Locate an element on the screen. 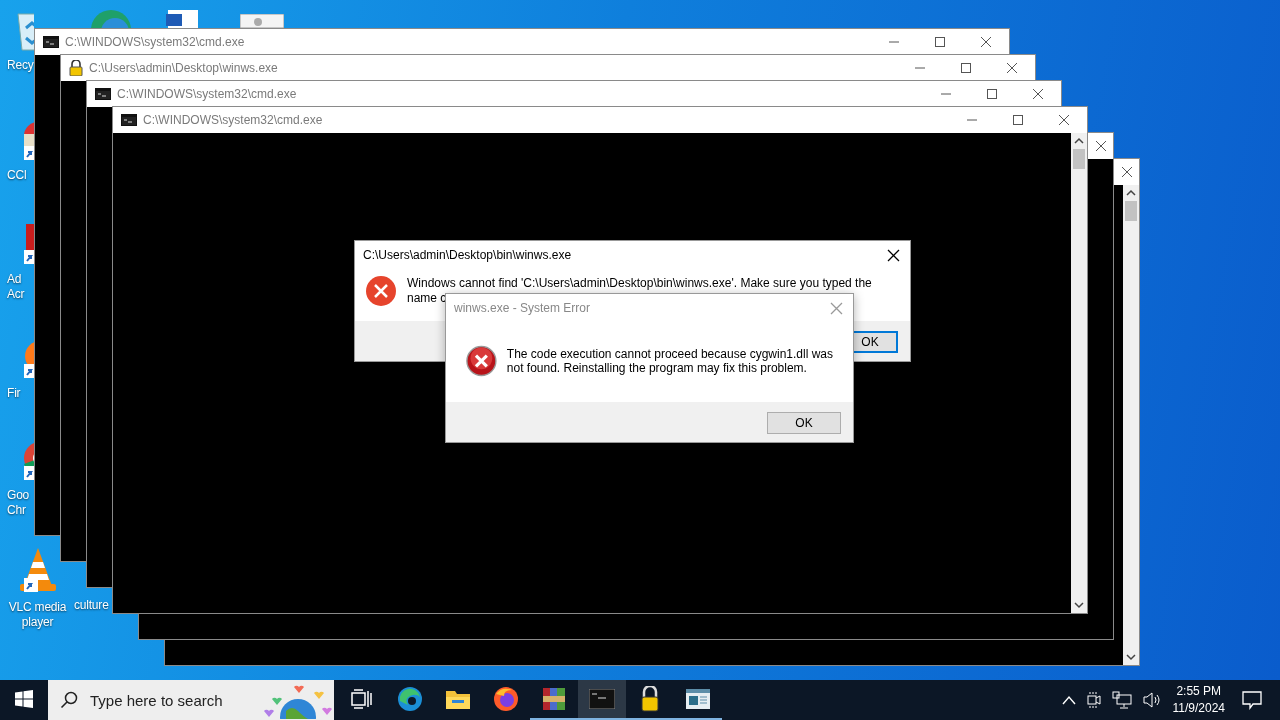  caret-up-icon is located at coordinates (1068, 700).